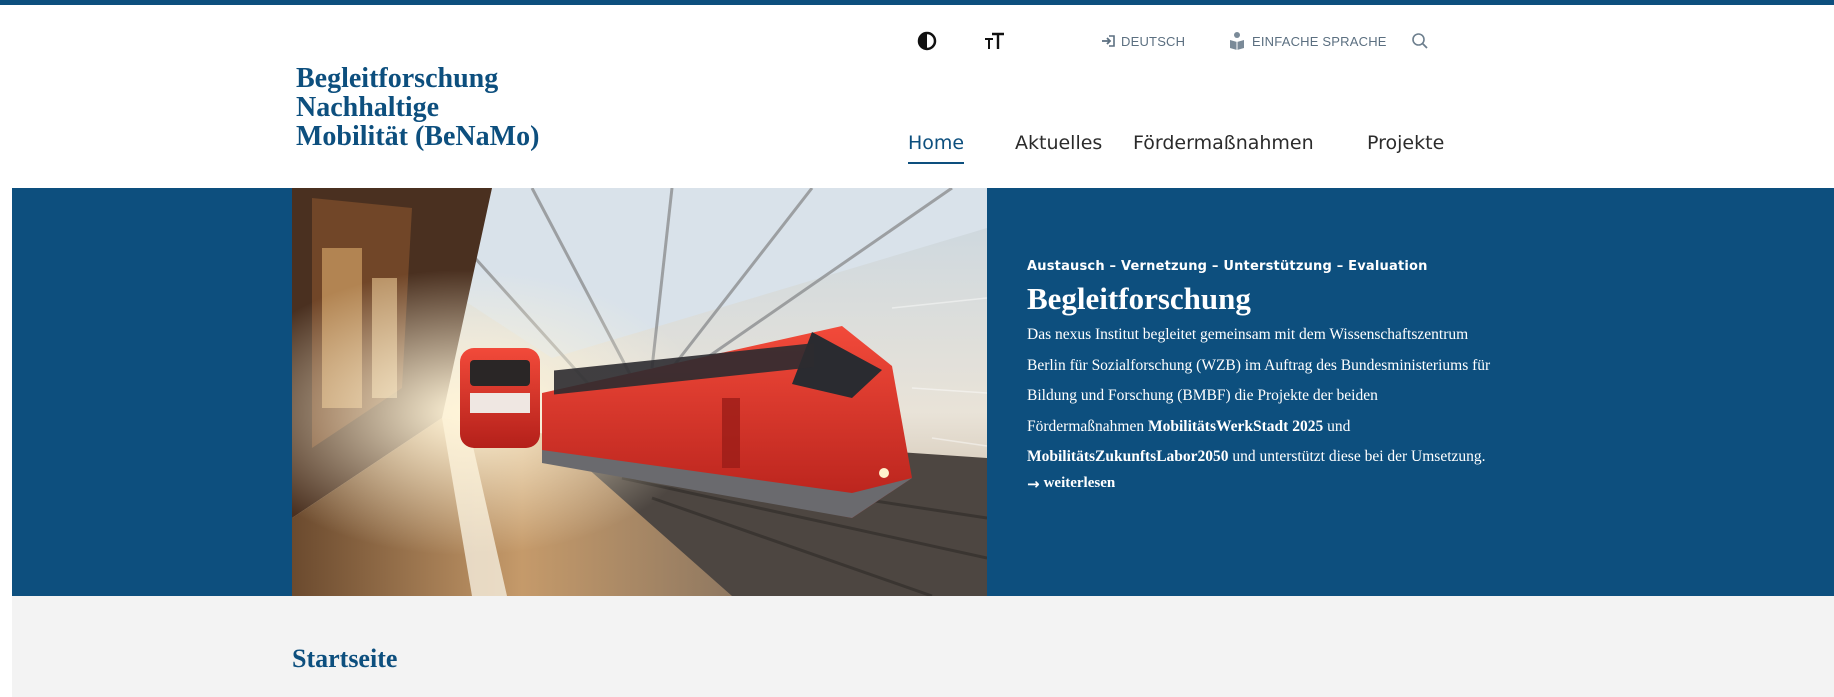 The height and width of the screenshot is (697, 1834). I want to click on nav-projekte: Projekte, so click(1405, 143).